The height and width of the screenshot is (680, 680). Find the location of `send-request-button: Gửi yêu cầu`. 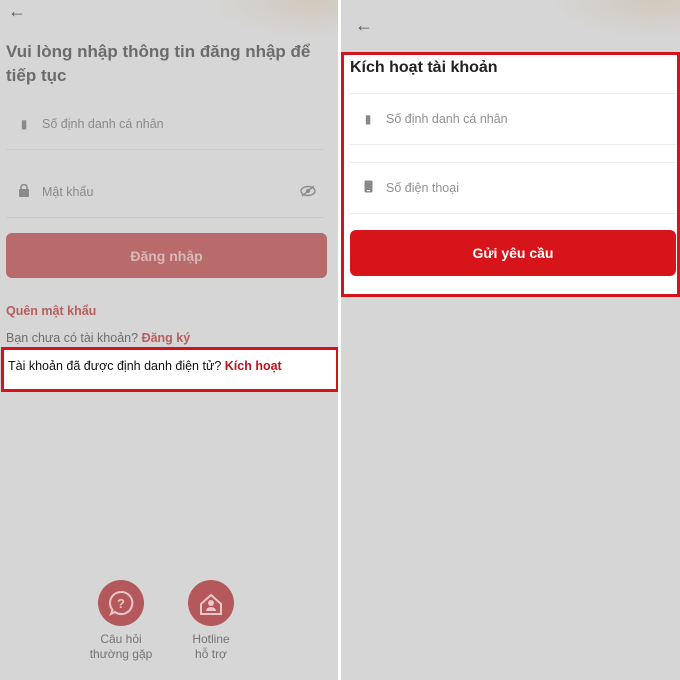

send-request-button: Gửi yêu cầu is located at coordinates (513, 253).